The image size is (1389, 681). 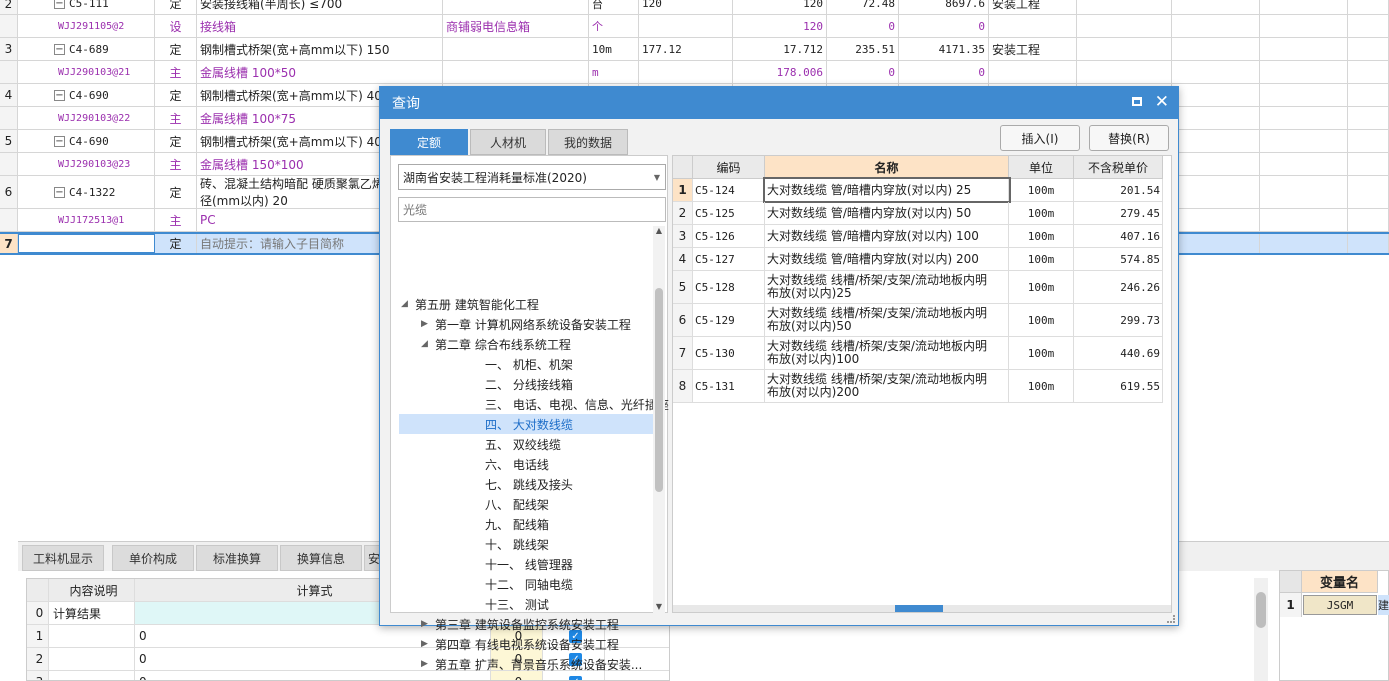 I want to click on tree-node: 八、 配线架, so click(x=495, y=504).